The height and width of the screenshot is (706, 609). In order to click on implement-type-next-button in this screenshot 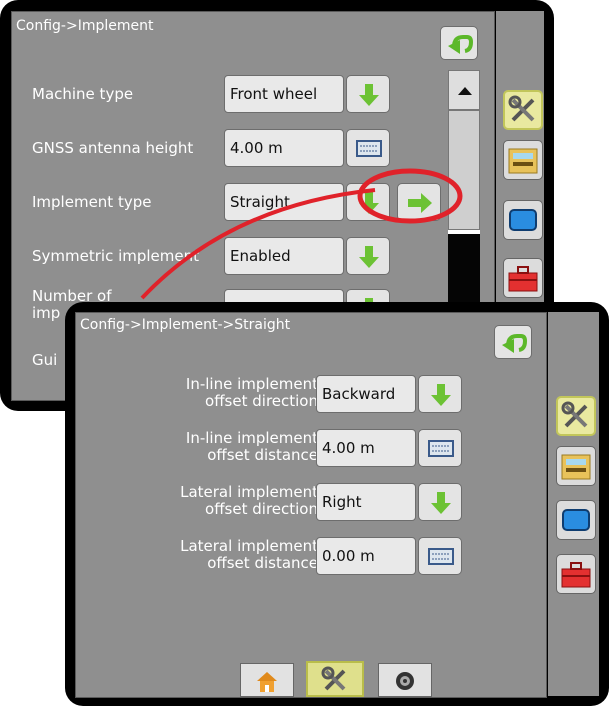, I will do `click(419, 202)`.